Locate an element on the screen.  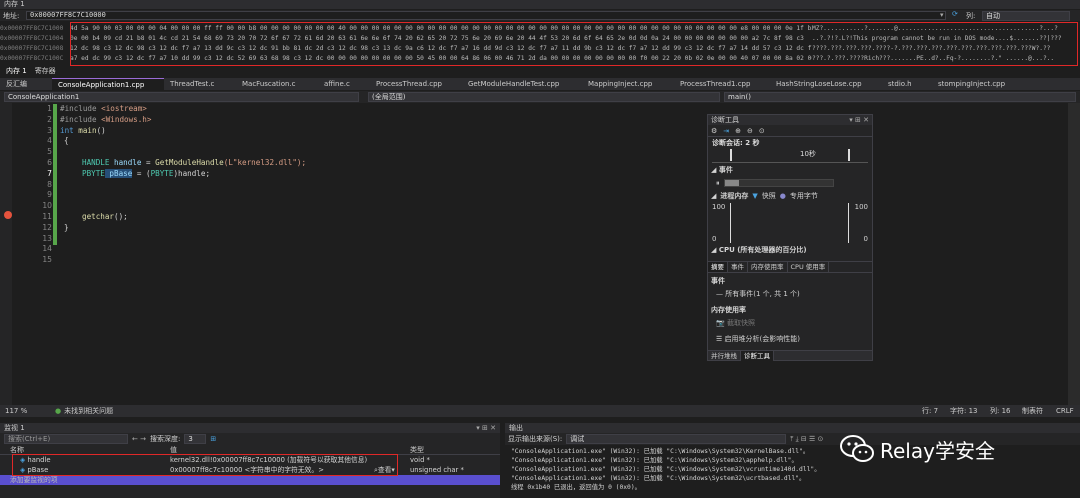
settings-icon: ⚙ is located at coordinates (714, 131).